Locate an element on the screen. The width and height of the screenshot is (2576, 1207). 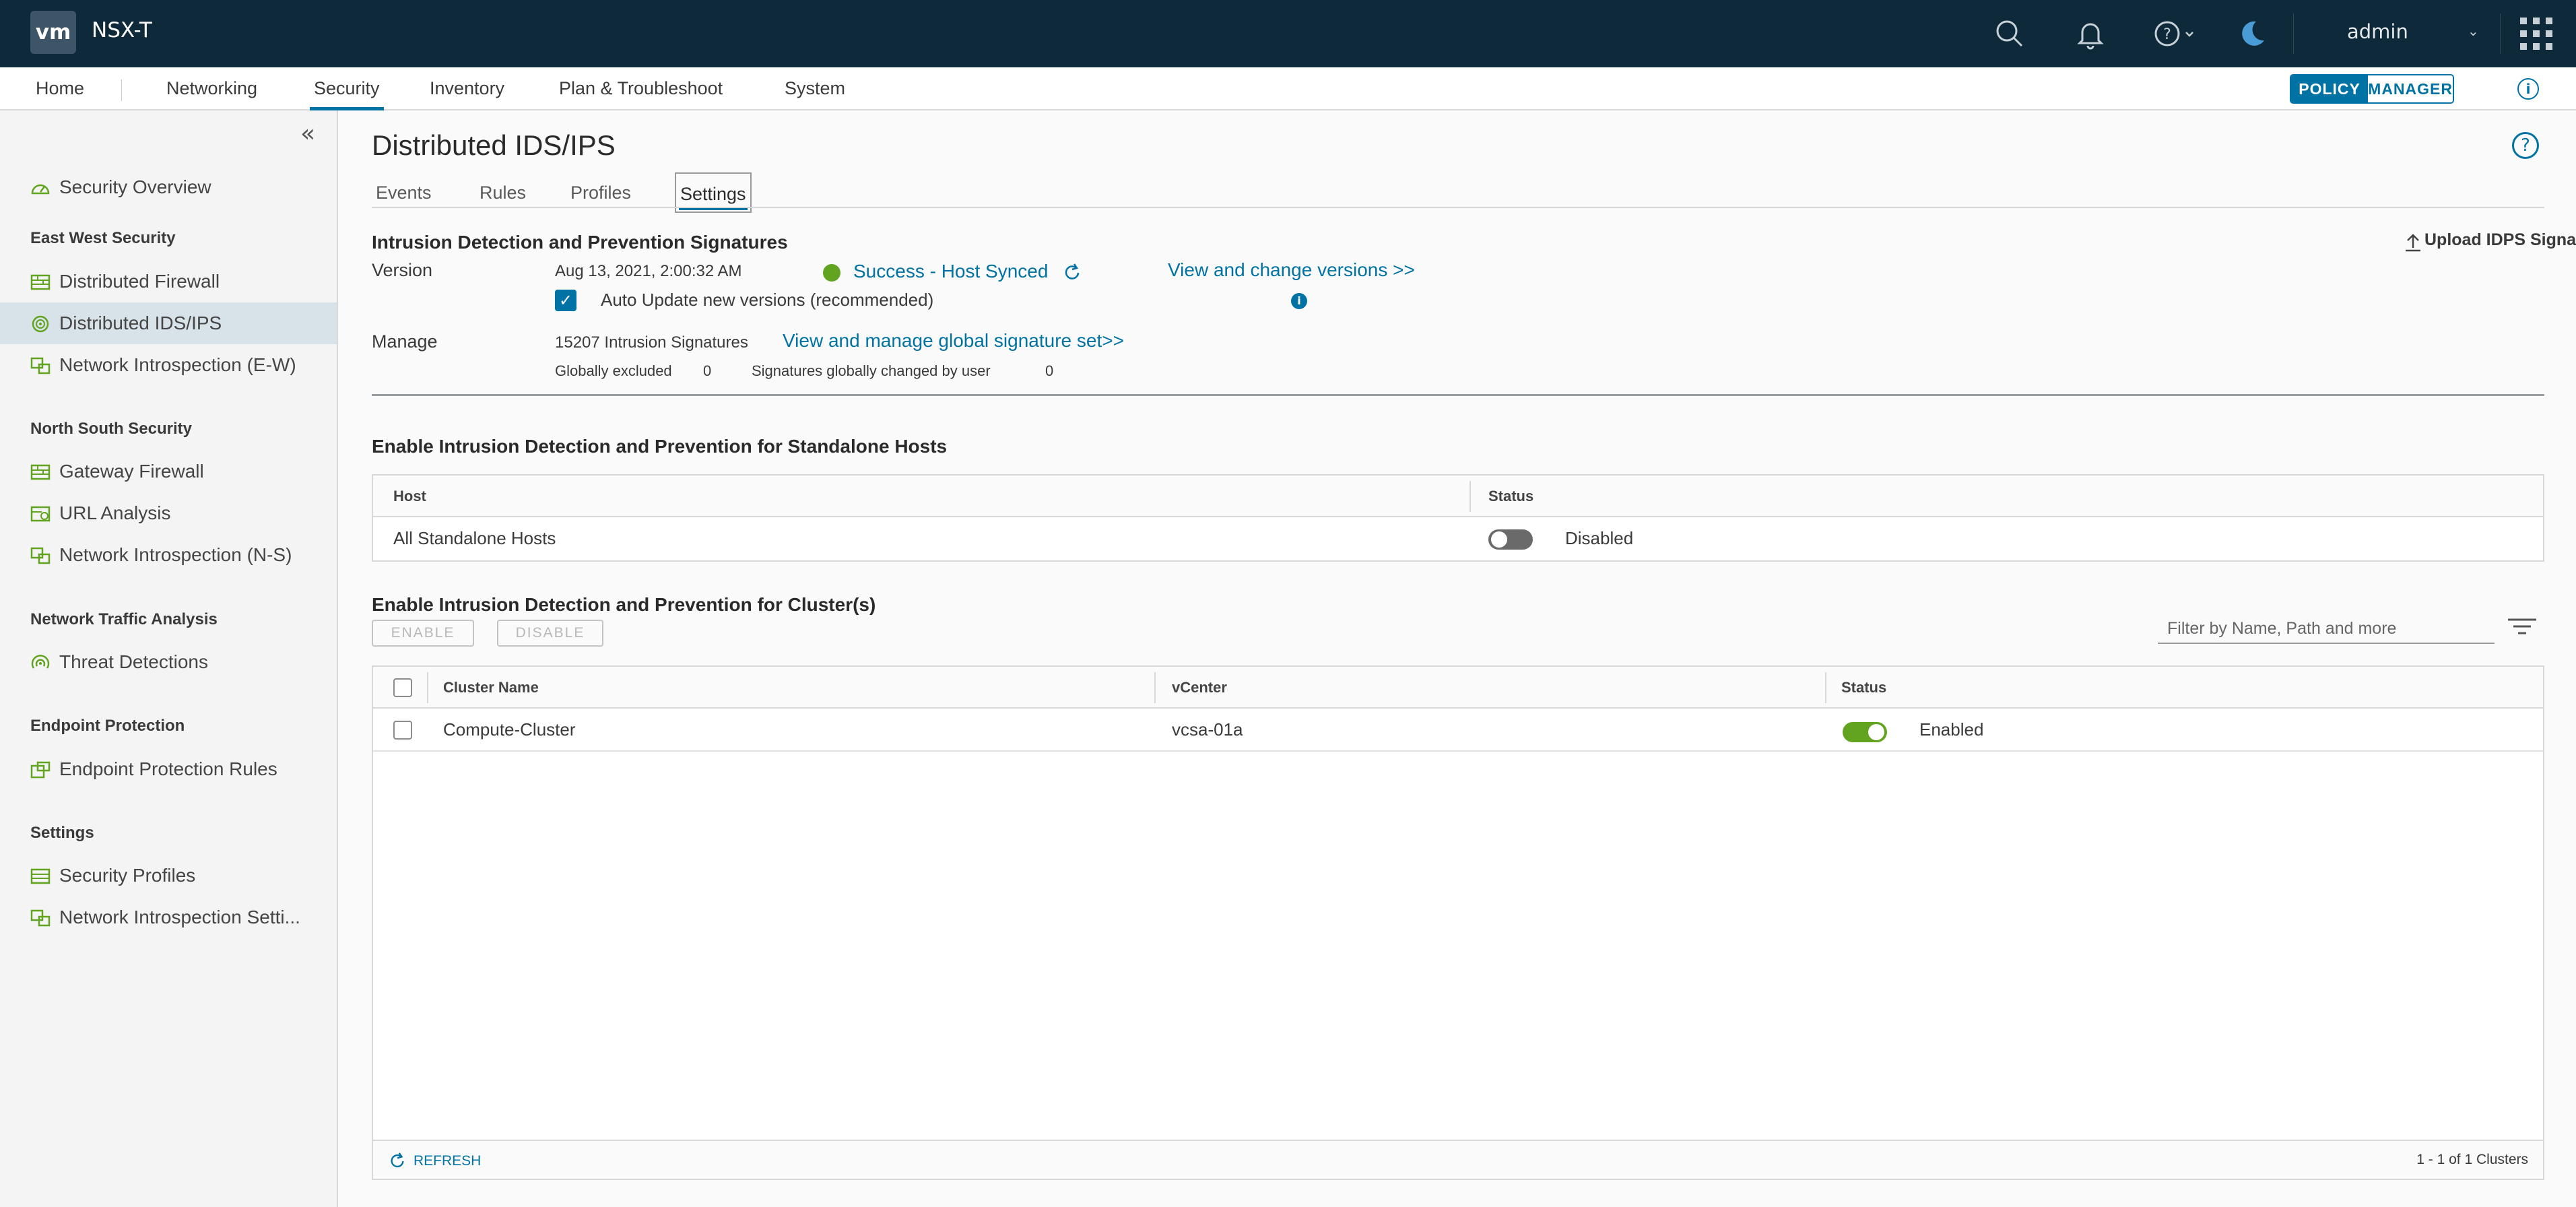
upload-signatures-button: Upload IDPS Signatures is located at coordinates (2491, 241).